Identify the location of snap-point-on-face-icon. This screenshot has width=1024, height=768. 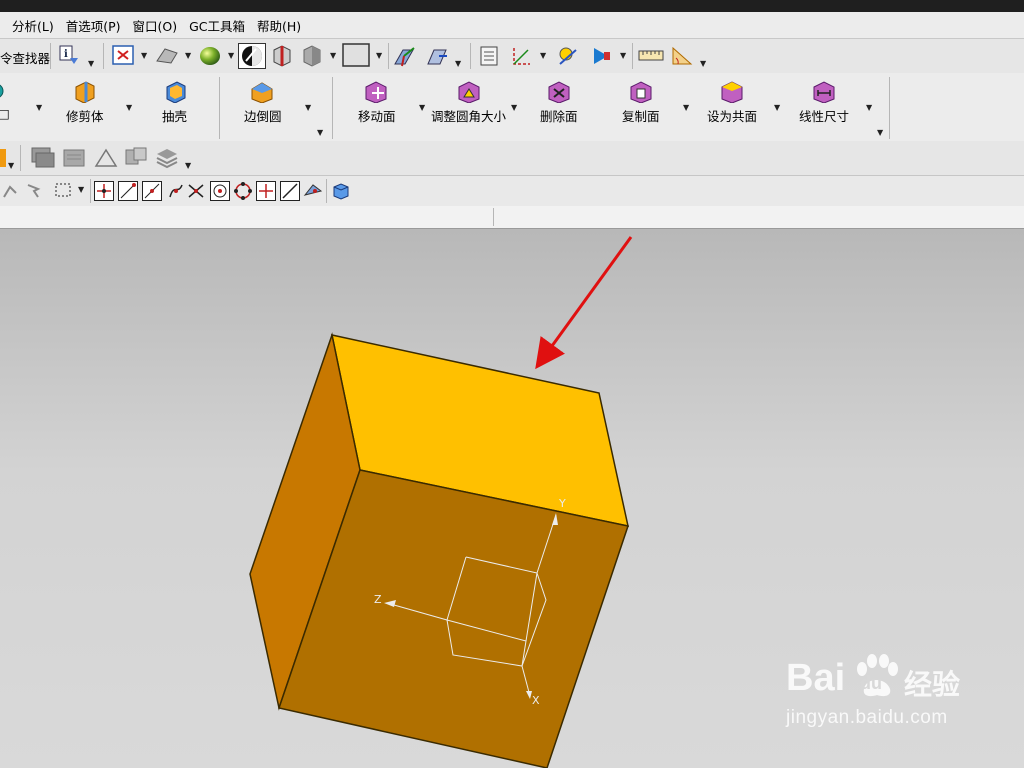
(313, 191).